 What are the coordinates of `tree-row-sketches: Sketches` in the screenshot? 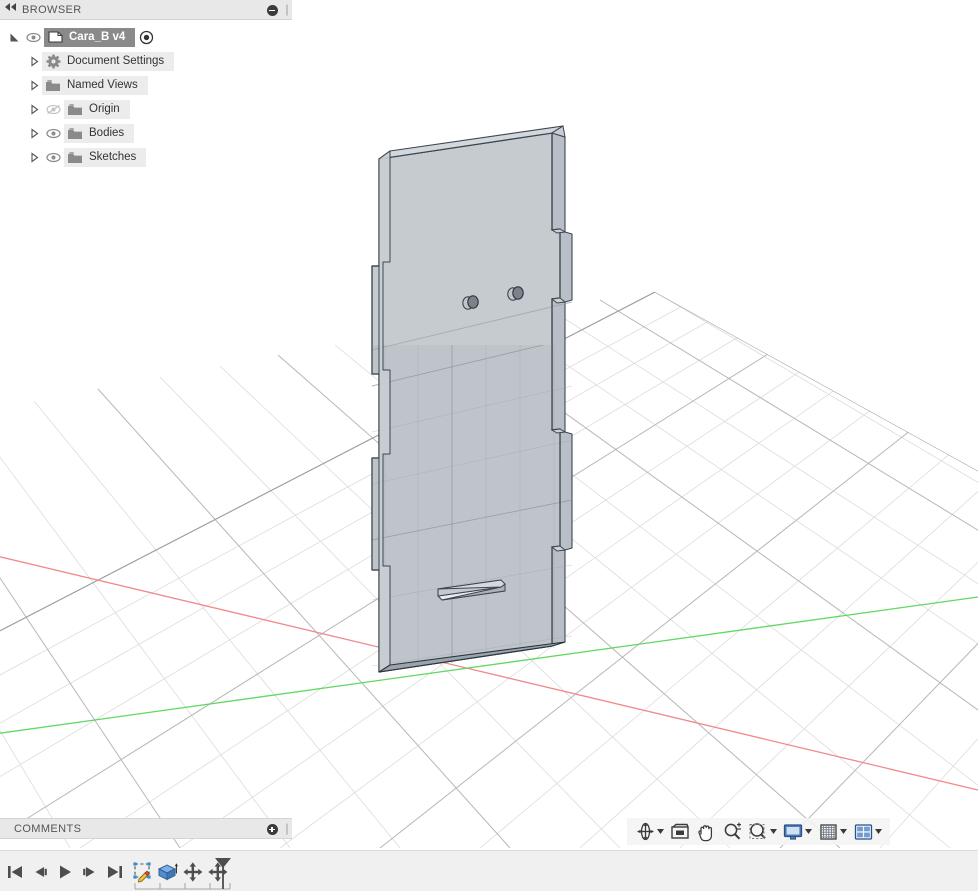 It's located at (146, 157).